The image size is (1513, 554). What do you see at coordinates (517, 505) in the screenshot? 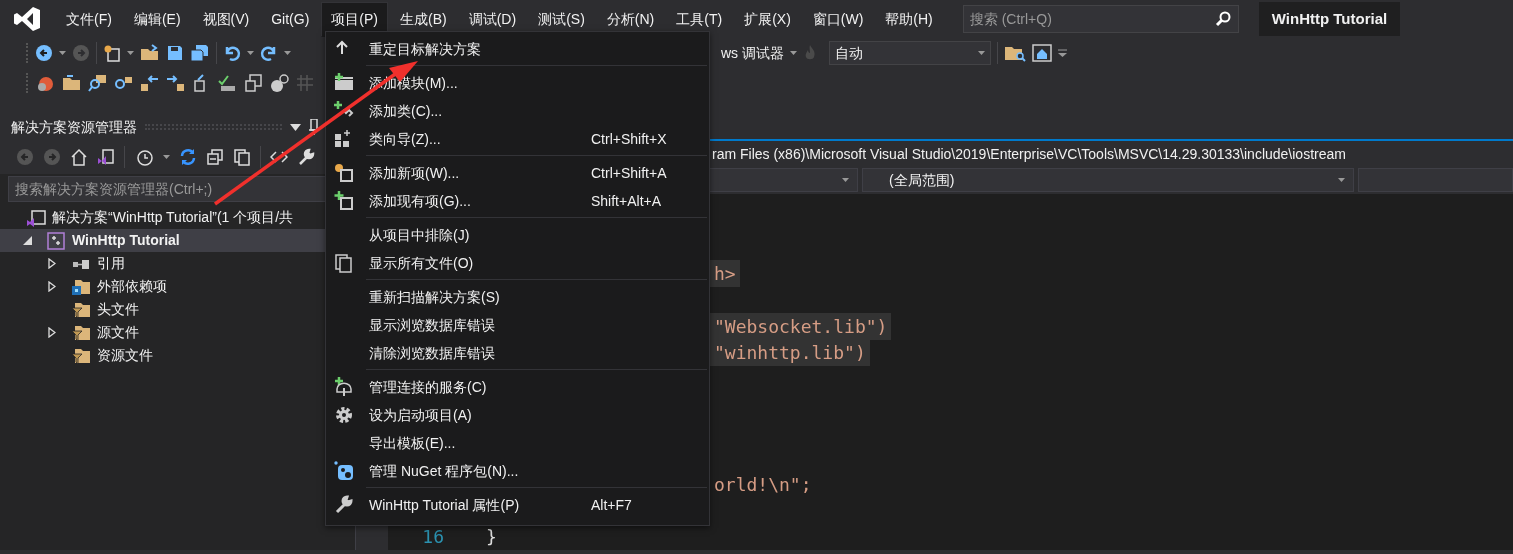
I see `menu-item: WinHttp Tutorial 属性(P) Alt+F7` at bounding box center [517, 505].